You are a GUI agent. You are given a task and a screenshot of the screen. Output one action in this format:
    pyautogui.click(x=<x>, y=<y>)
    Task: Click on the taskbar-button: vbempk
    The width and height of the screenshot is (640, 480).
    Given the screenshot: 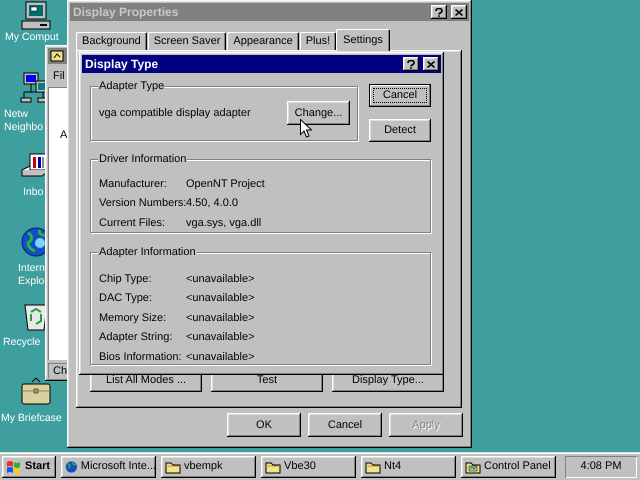 What is the action you would take?
    pyautogui.click(x=208, y=467)
    